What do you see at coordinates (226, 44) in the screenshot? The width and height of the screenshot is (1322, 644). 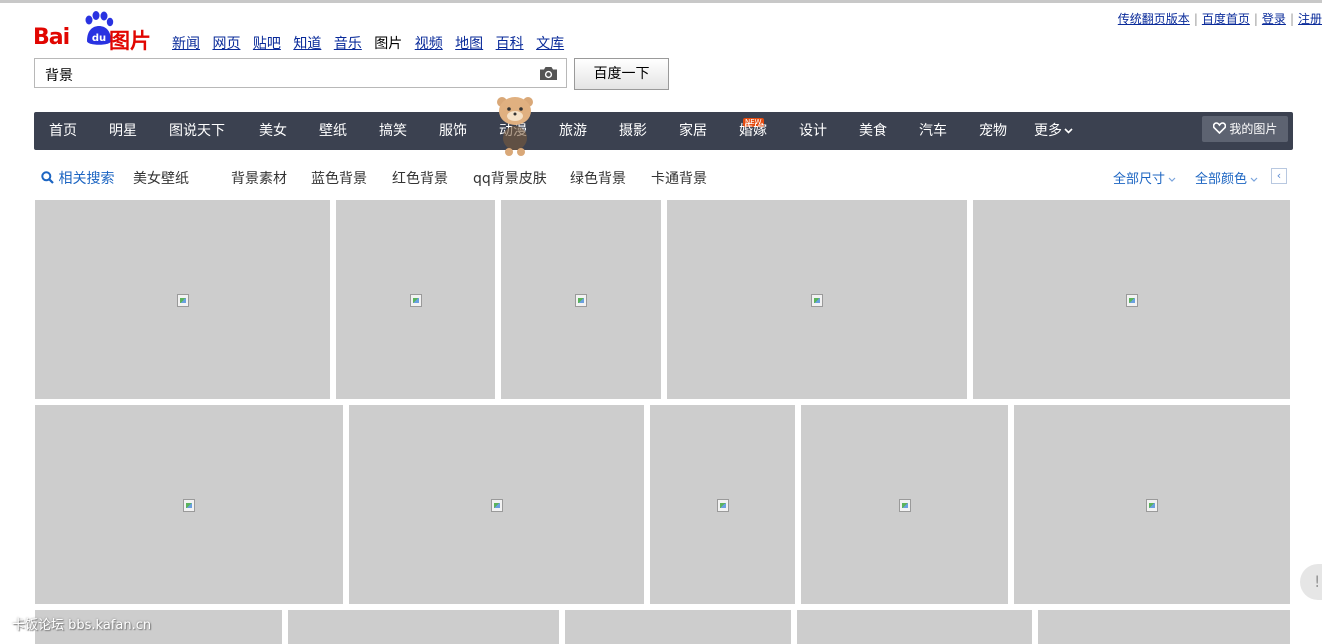 I see `channel-web: 网页` at bounding box center [226, 44].